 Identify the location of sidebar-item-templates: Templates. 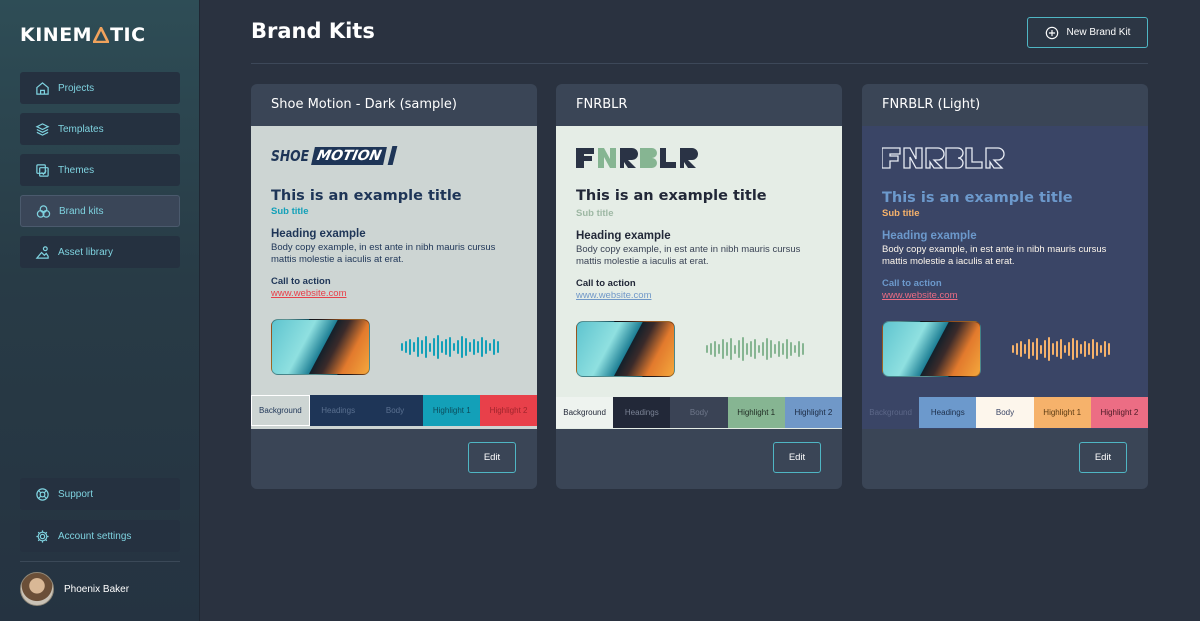
(100, 129).